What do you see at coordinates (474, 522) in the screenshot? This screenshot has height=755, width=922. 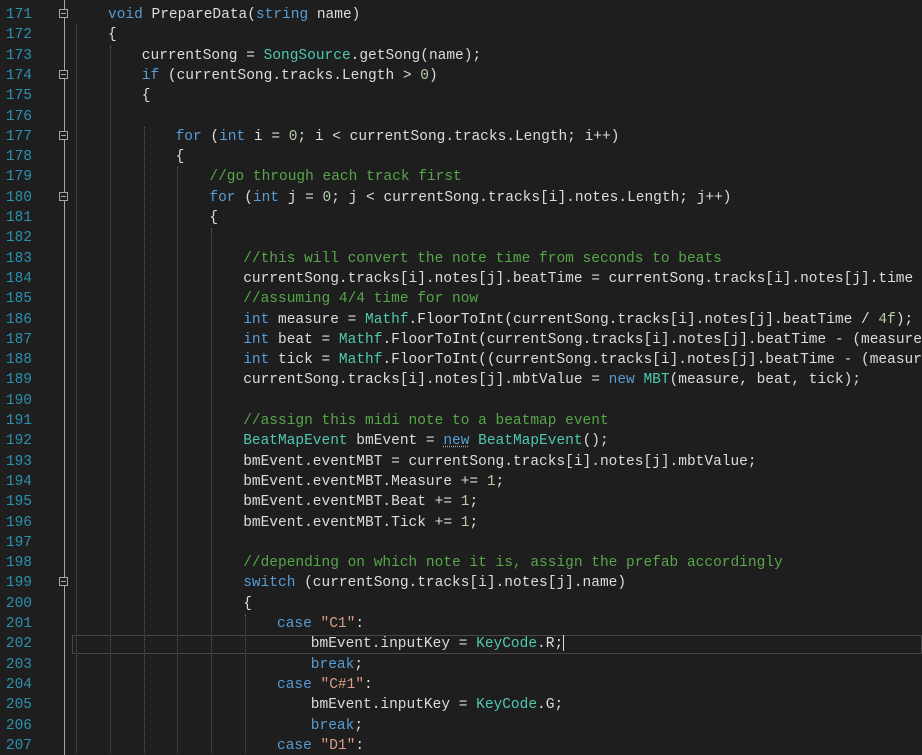 I see `code-token: ;` at bounding box center [474, 522].